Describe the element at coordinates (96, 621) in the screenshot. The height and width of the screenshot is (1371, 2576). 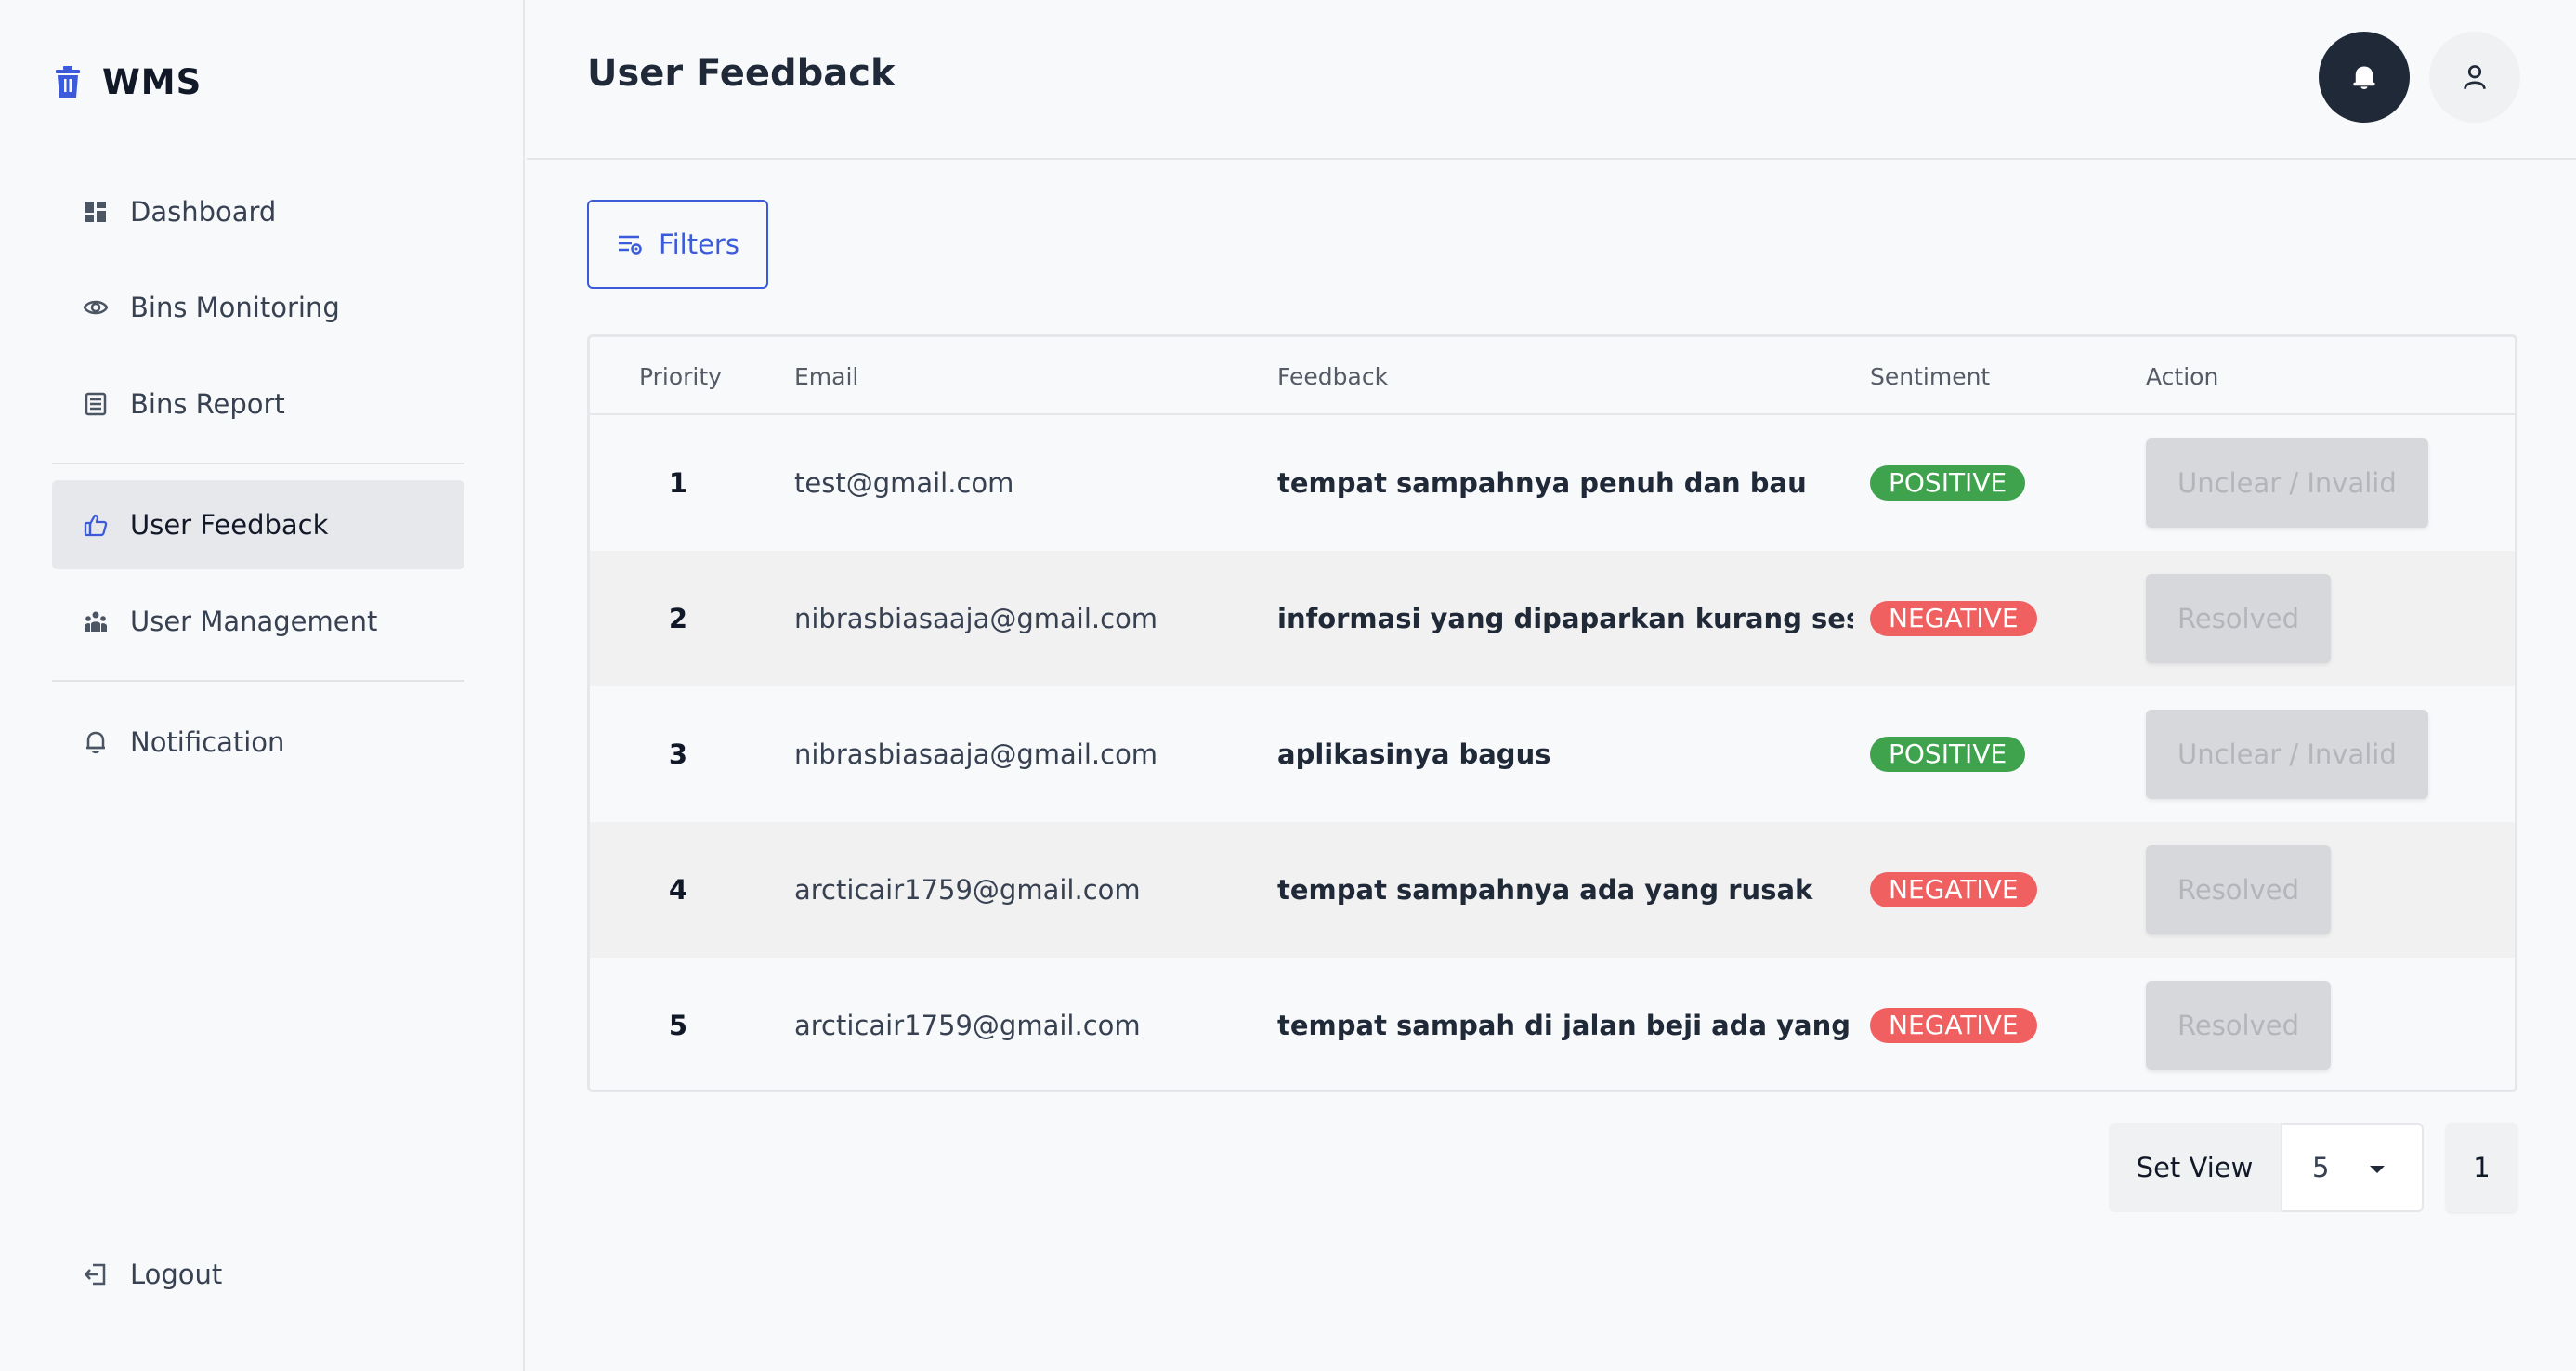
I see `users-group-icon` at that location.